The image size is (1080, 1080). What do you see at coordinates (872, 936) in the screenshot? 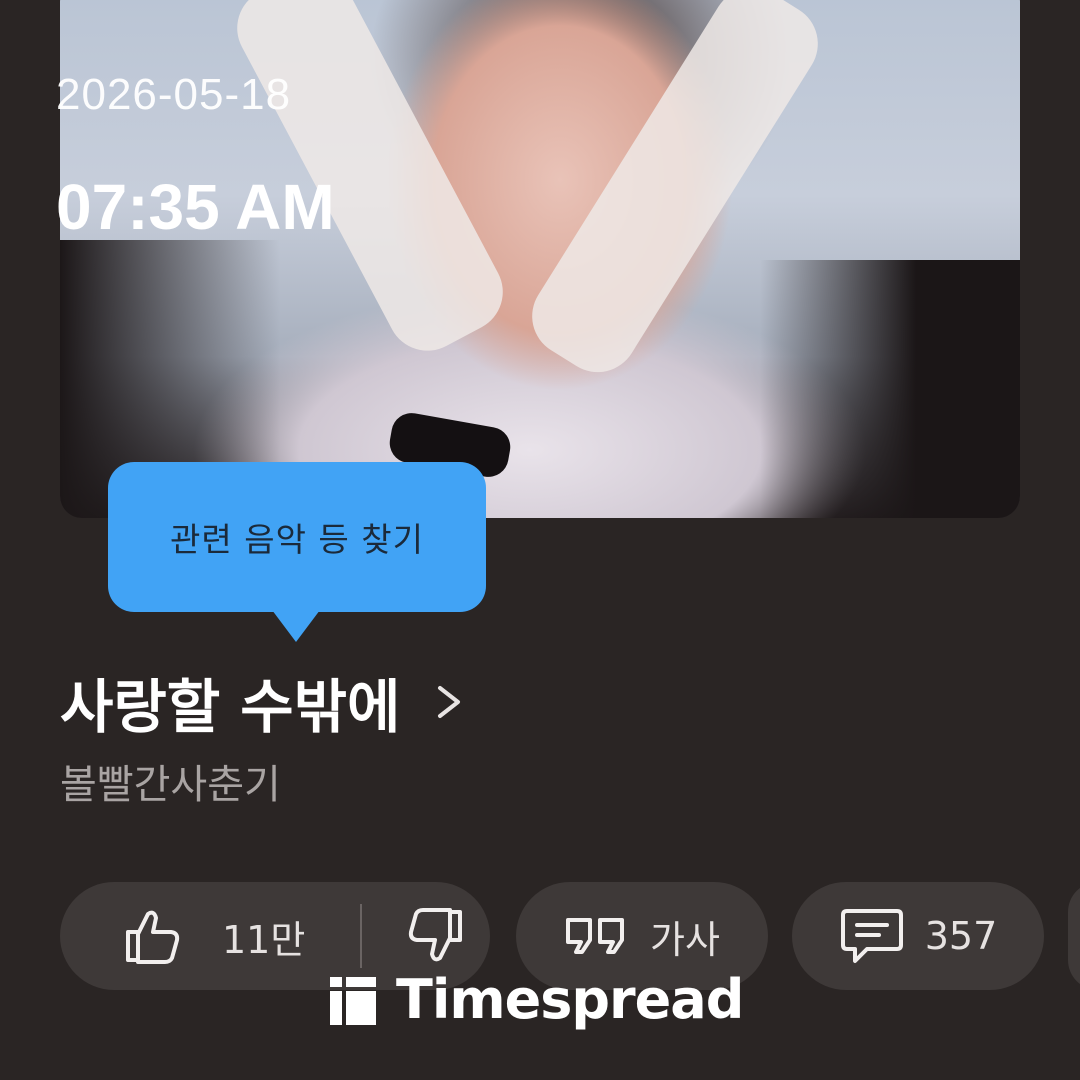
I see `comment-icon` at bounding box center [872, 936].